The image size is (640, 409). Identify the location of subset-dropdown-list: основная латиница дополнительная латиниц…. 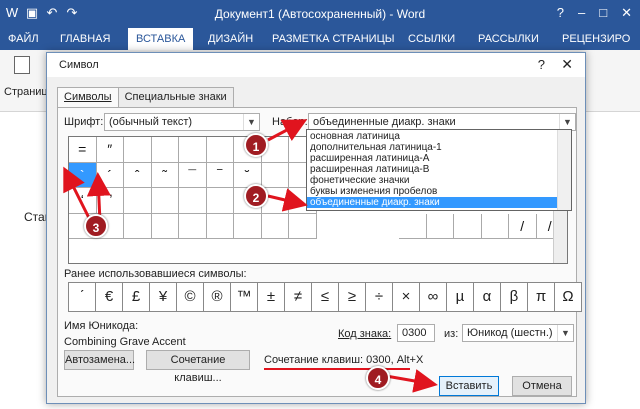
(439, 170).